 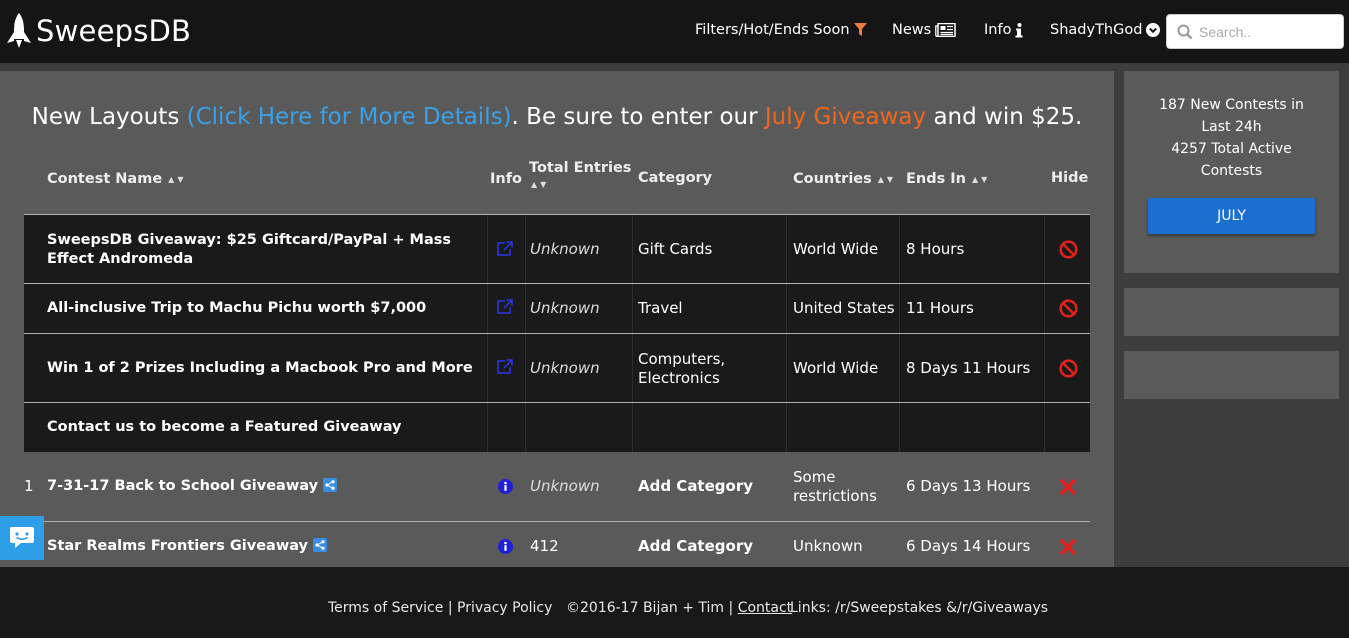 I want to click on ends-in-value: 6 Days 13 Hours, so click(x=968, y=486).